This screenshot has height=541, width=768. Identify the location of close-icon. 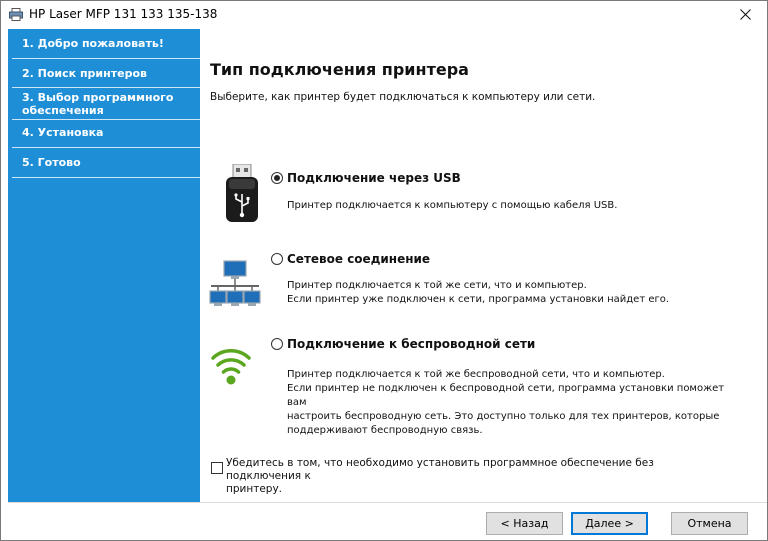
(745, 14).